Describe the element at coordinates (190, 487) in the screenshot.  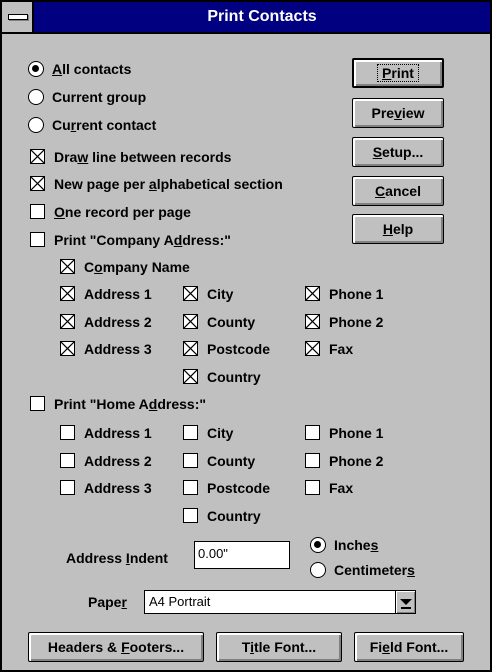
I see `checkbox-home-postcode-box` at that location.